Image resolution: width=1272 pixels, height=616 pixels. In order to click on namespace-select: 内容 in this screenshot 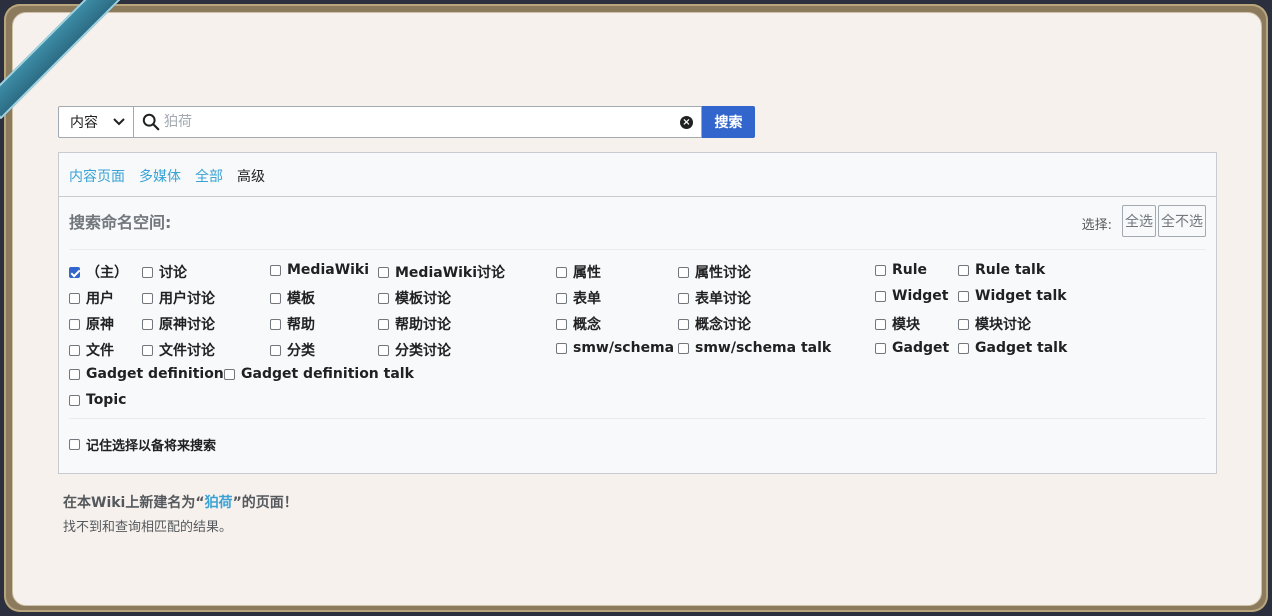, I will do `click(96, 122)`.